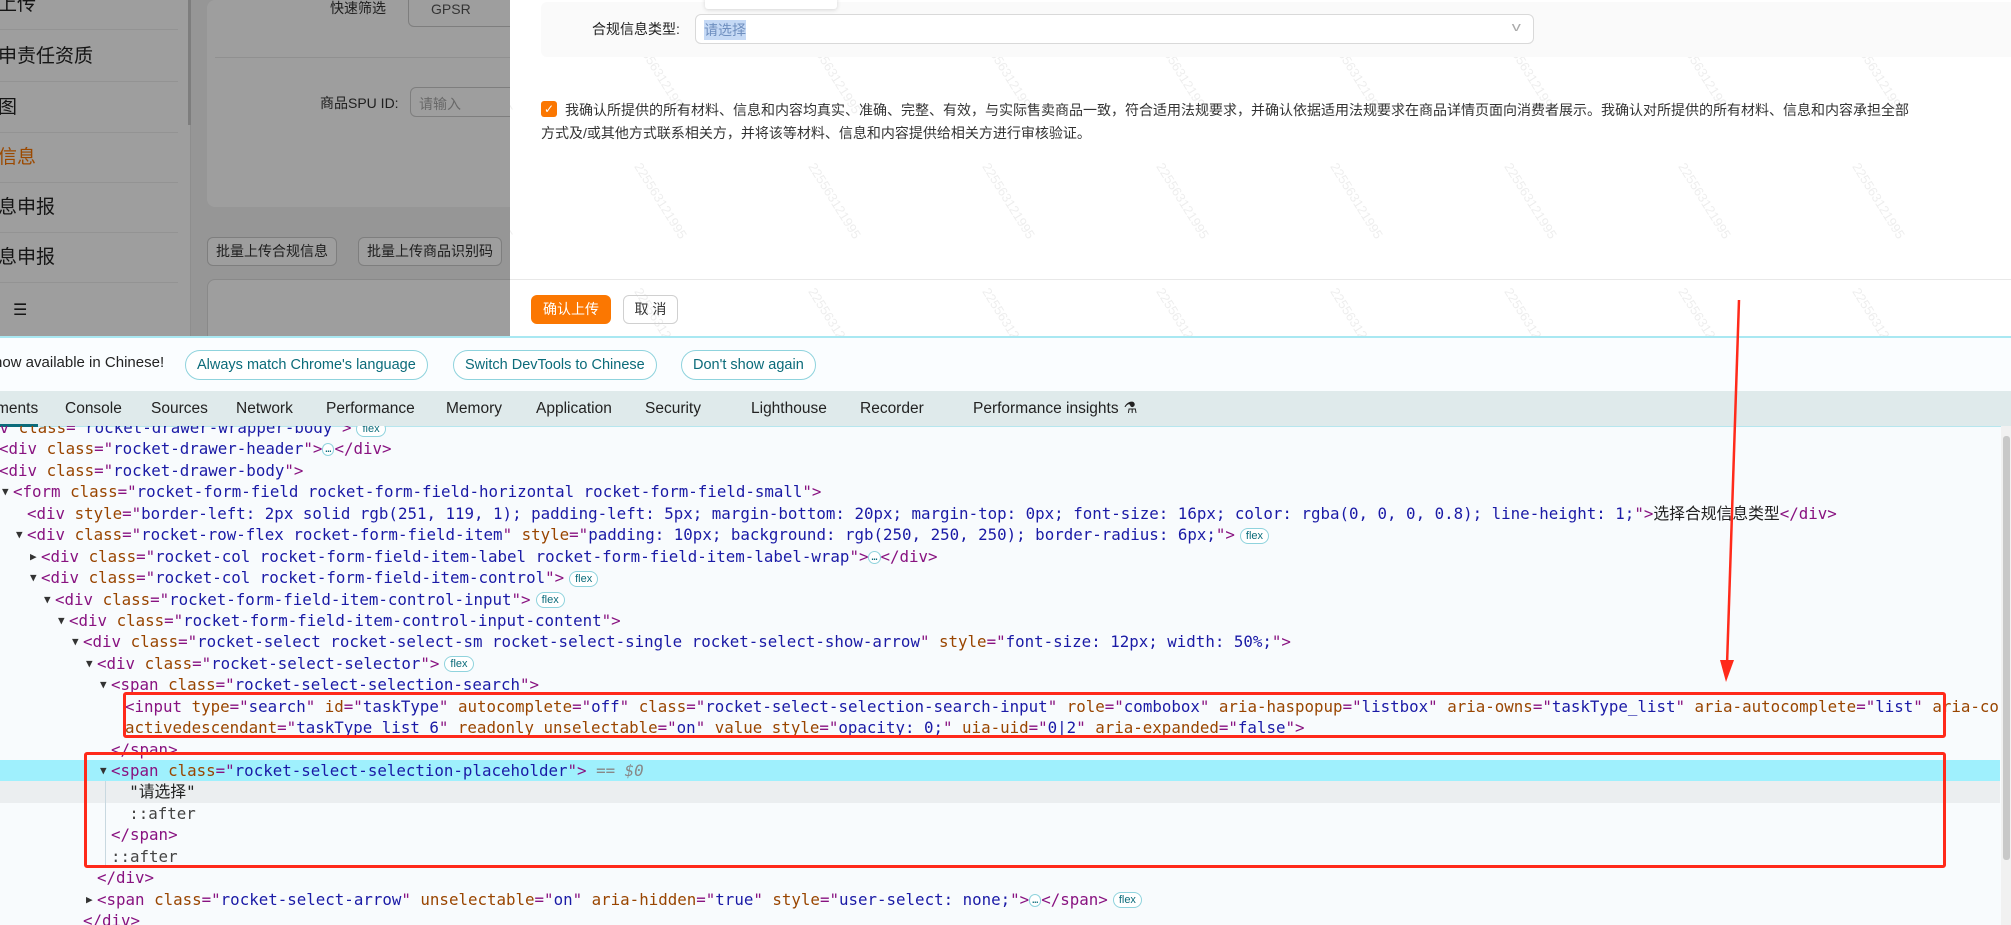  I want to click on sidebar-item: 上传, so click(89, 15).